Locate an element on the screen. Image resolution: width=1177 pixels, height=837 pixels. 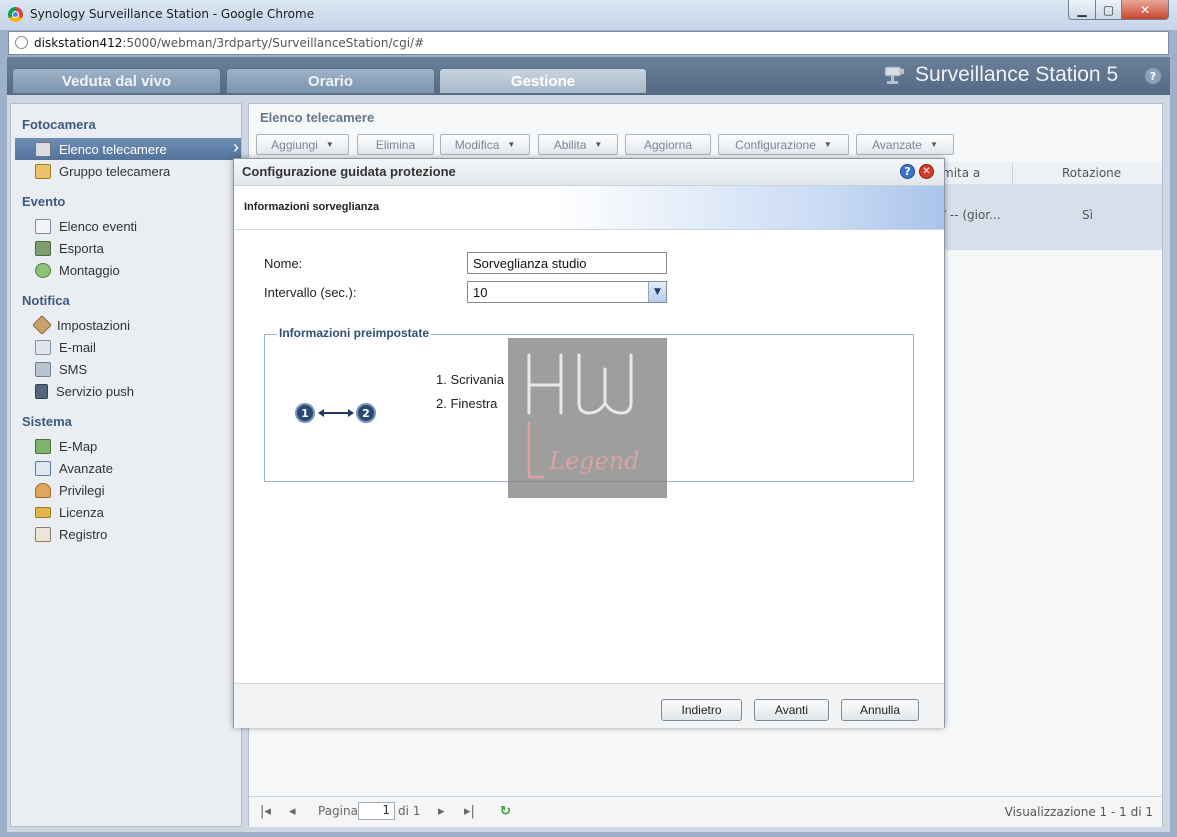
help-icon: ? is located at coordinates (1153, 76).